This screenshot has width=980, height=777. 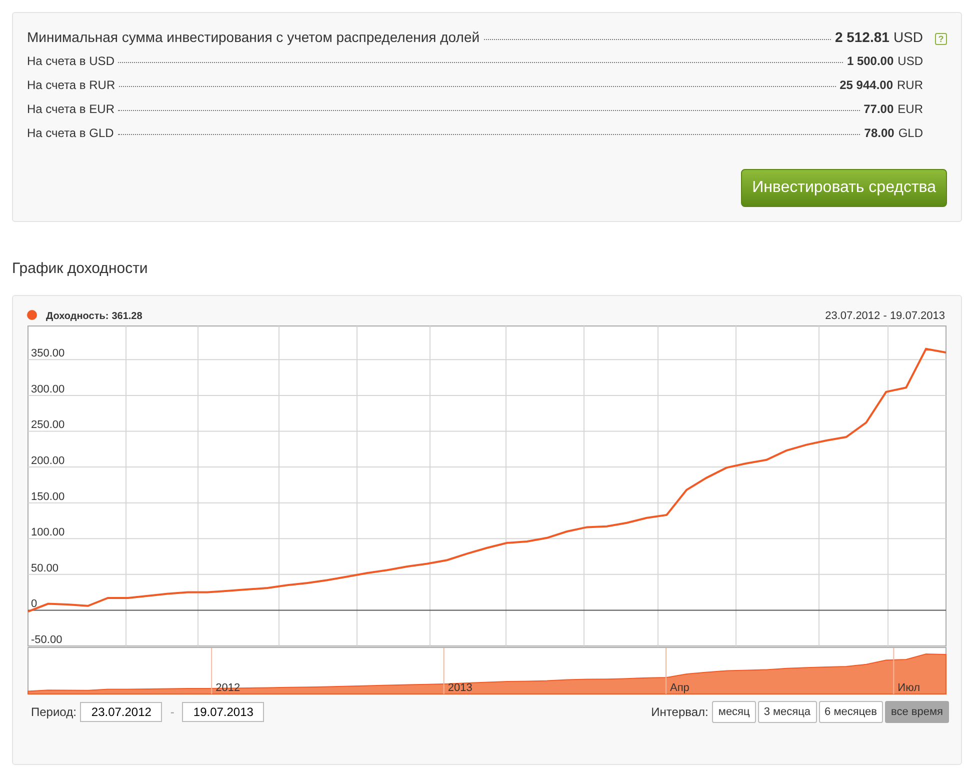 What do you see at coordinates (910, 109) in the screenshot?
I see `currency-label: EUR` at bounding box center [910, 109].